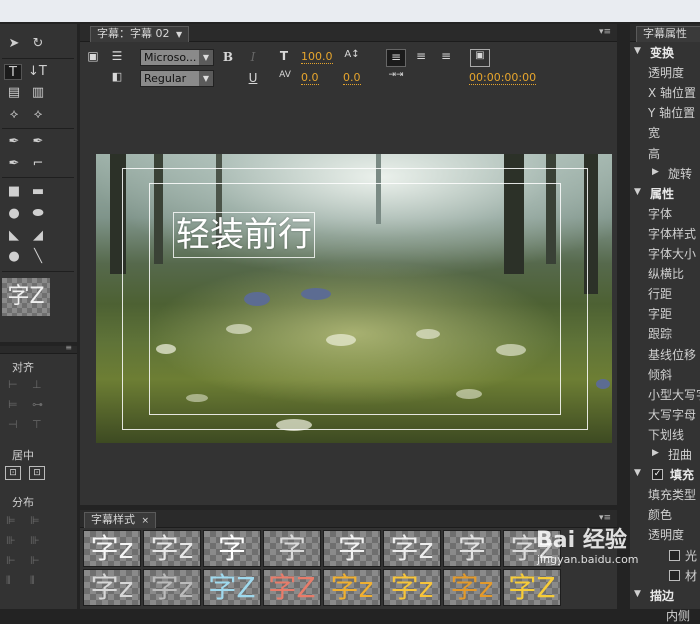 The width and height of the screenshot is (700, 624). Describe the element at coordinates (38, 142) in the screenshot. I see `delete-anchor-tool-icon: ✒` at that location.